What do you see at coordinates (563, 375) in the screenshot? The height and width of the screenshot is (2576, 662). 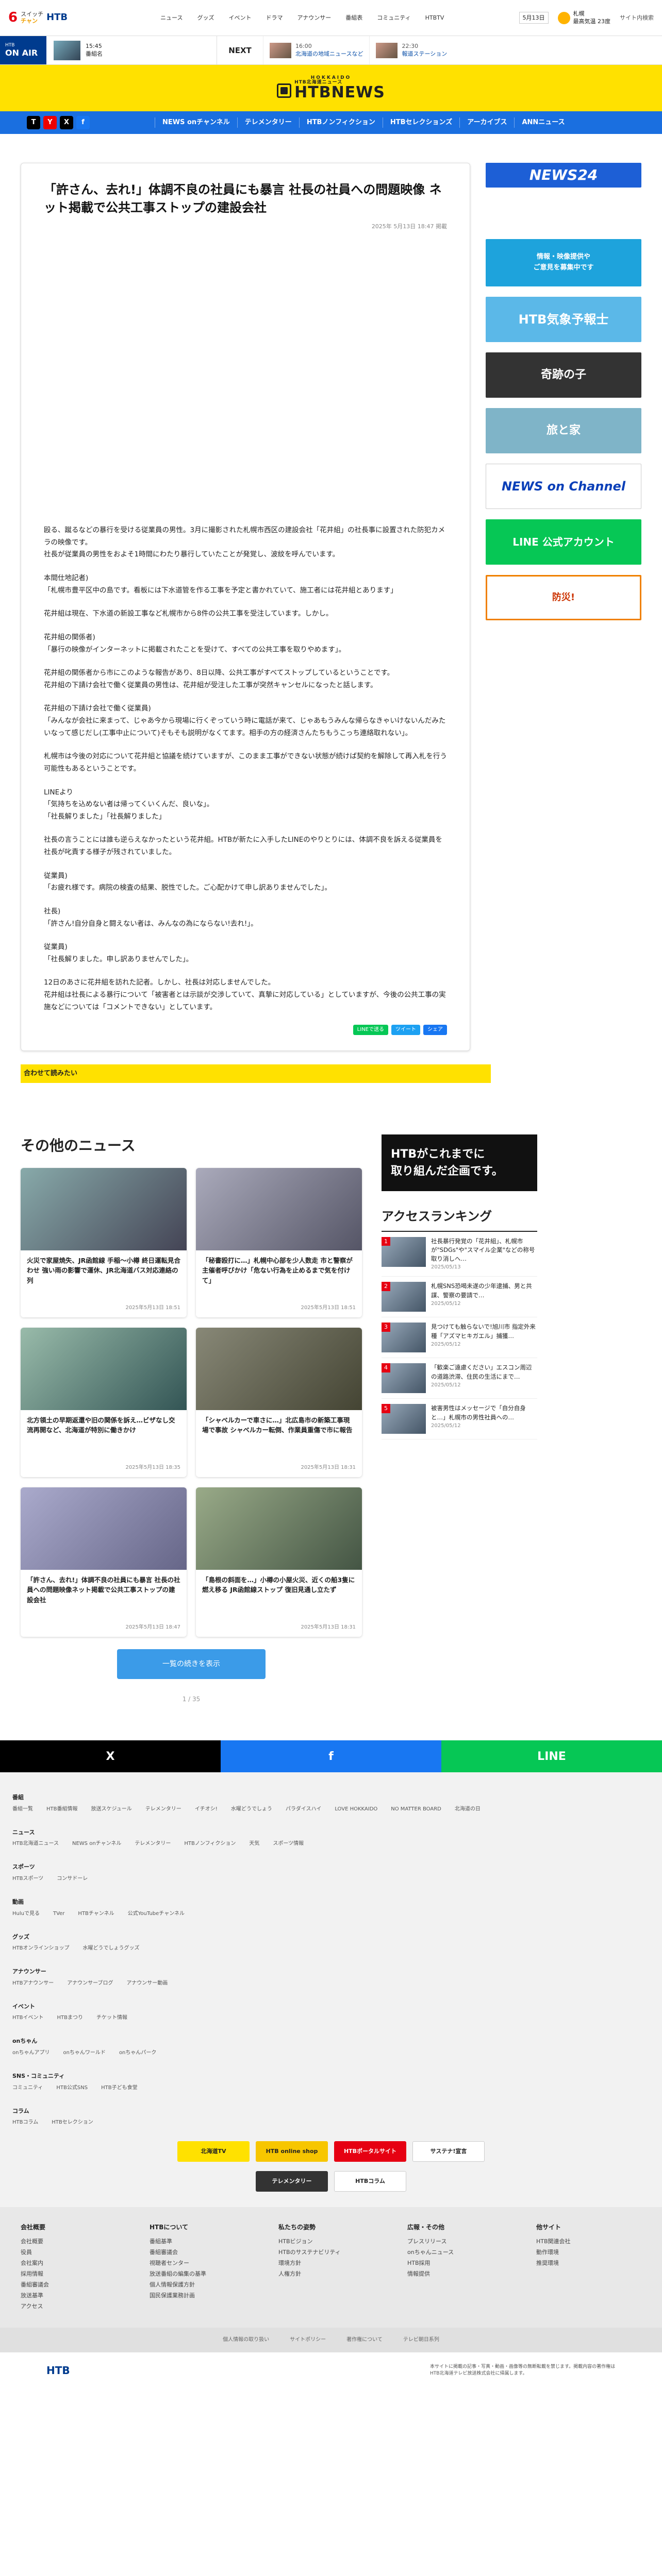 I see `miracle-banner: 奇跡の子` at bounding box center [563, 375].